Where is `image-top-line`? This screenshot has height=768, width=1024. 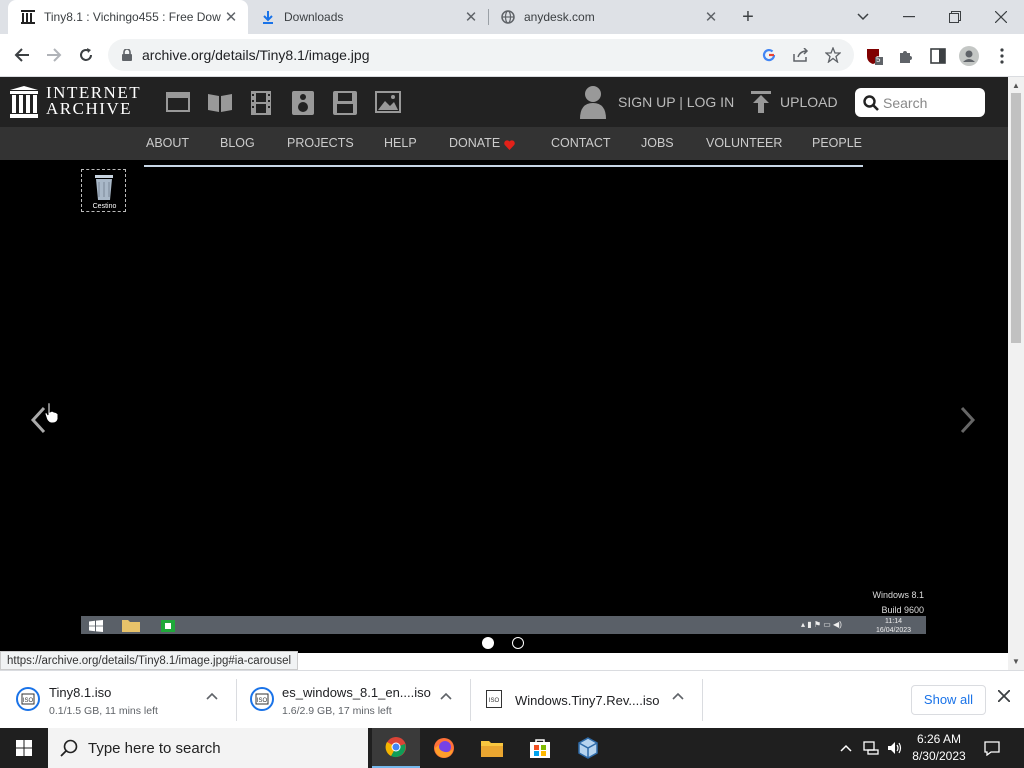 image-top-line is located at coordinates (503, 166).